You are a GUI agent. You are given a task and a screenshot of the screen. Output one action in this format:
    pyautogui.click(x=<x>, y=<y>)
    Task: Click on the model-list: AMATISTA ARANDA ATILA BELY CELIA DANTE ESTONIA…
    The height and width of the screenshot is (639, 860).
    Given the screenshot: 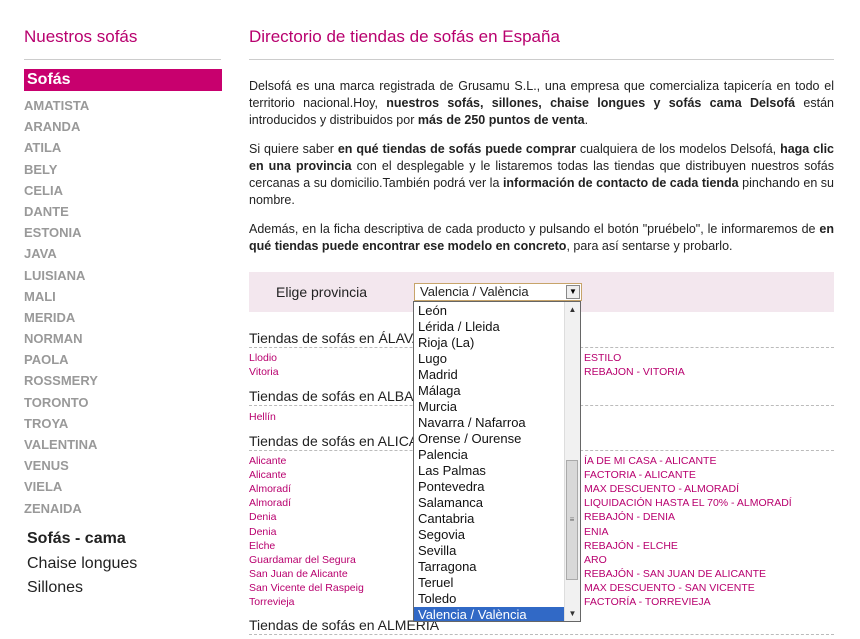 What is the action you would take?
    pyautogui.click(x=61, y=307)
    